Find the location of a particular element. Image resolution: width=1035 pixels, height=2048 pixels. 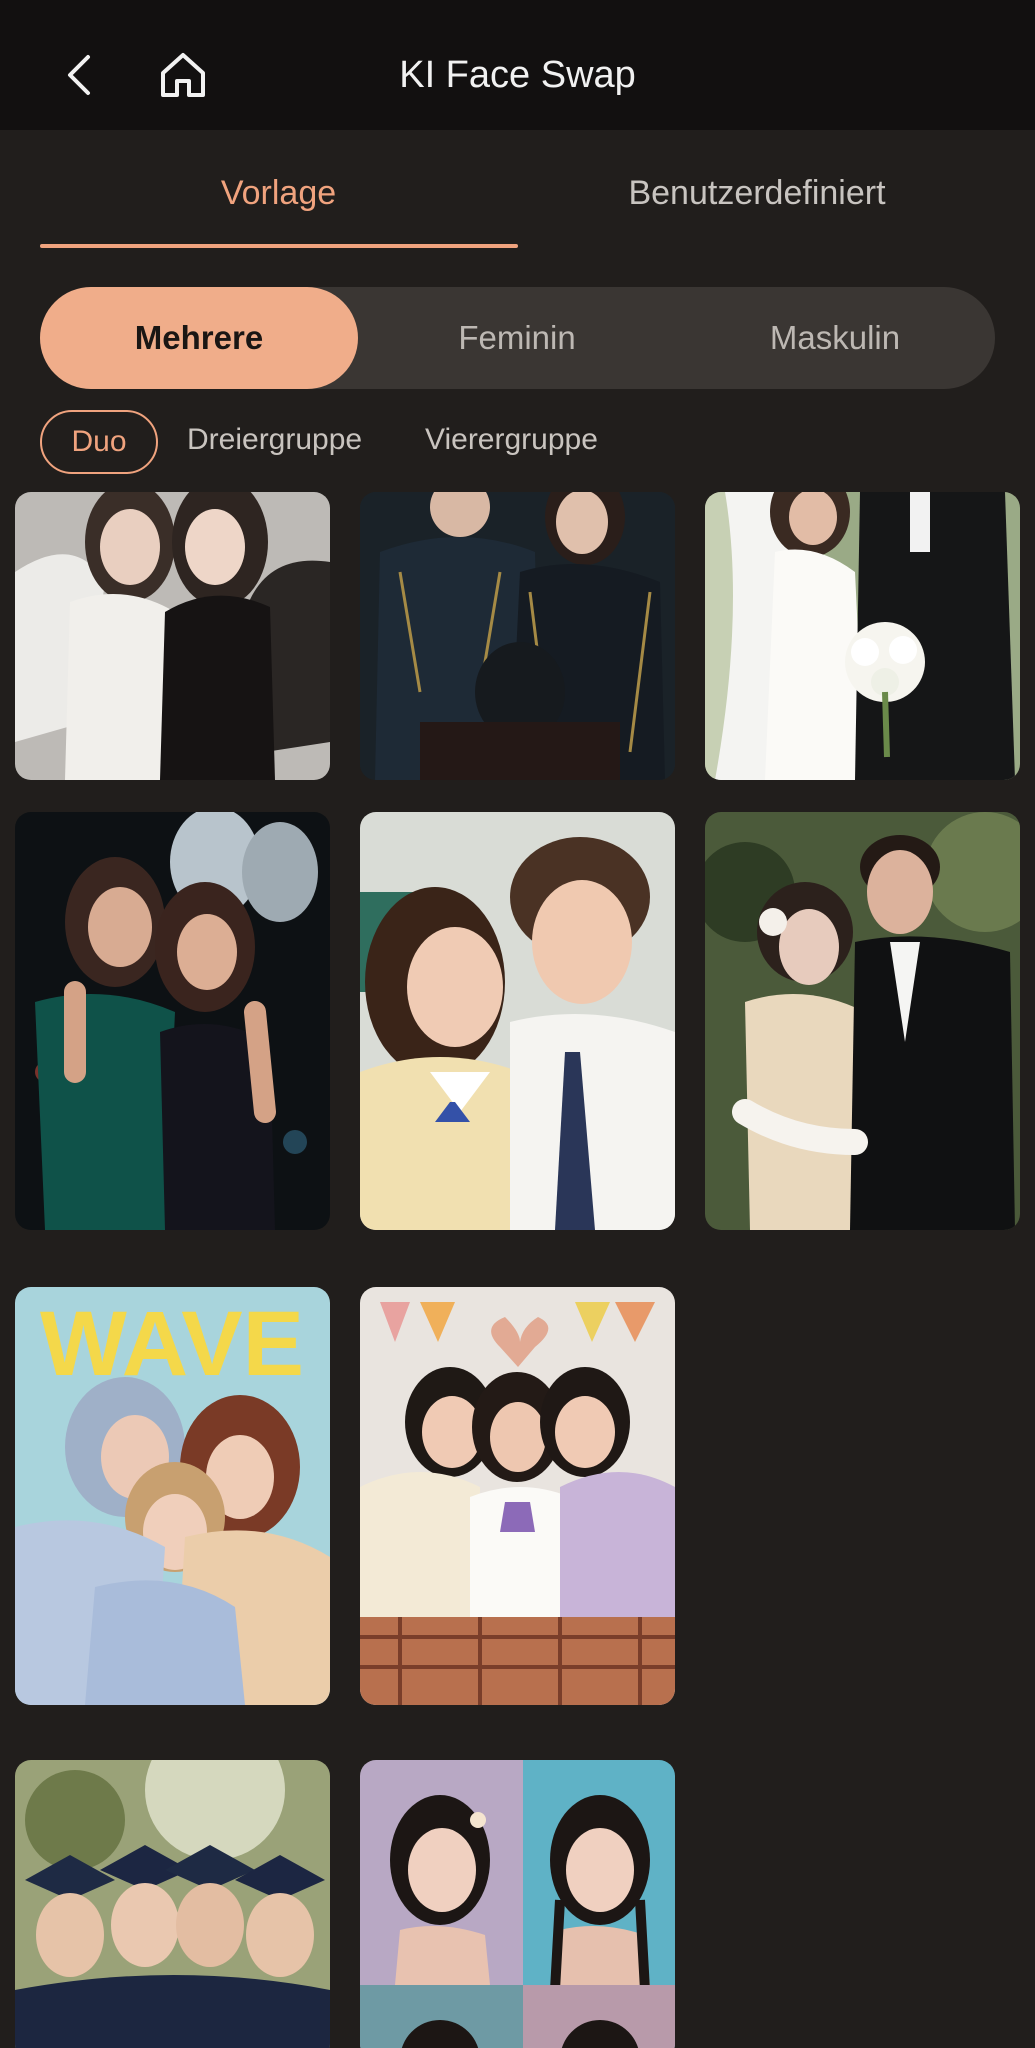

chip-duo: Duo is located at coordinates (99, 442).